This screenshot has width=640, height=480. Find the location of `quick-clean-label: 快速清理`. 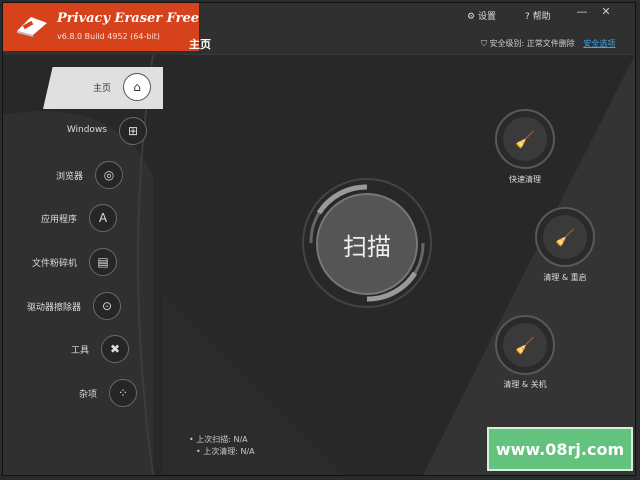

quick-clean-label: 快速清理 is located at coordinates (525, 179).